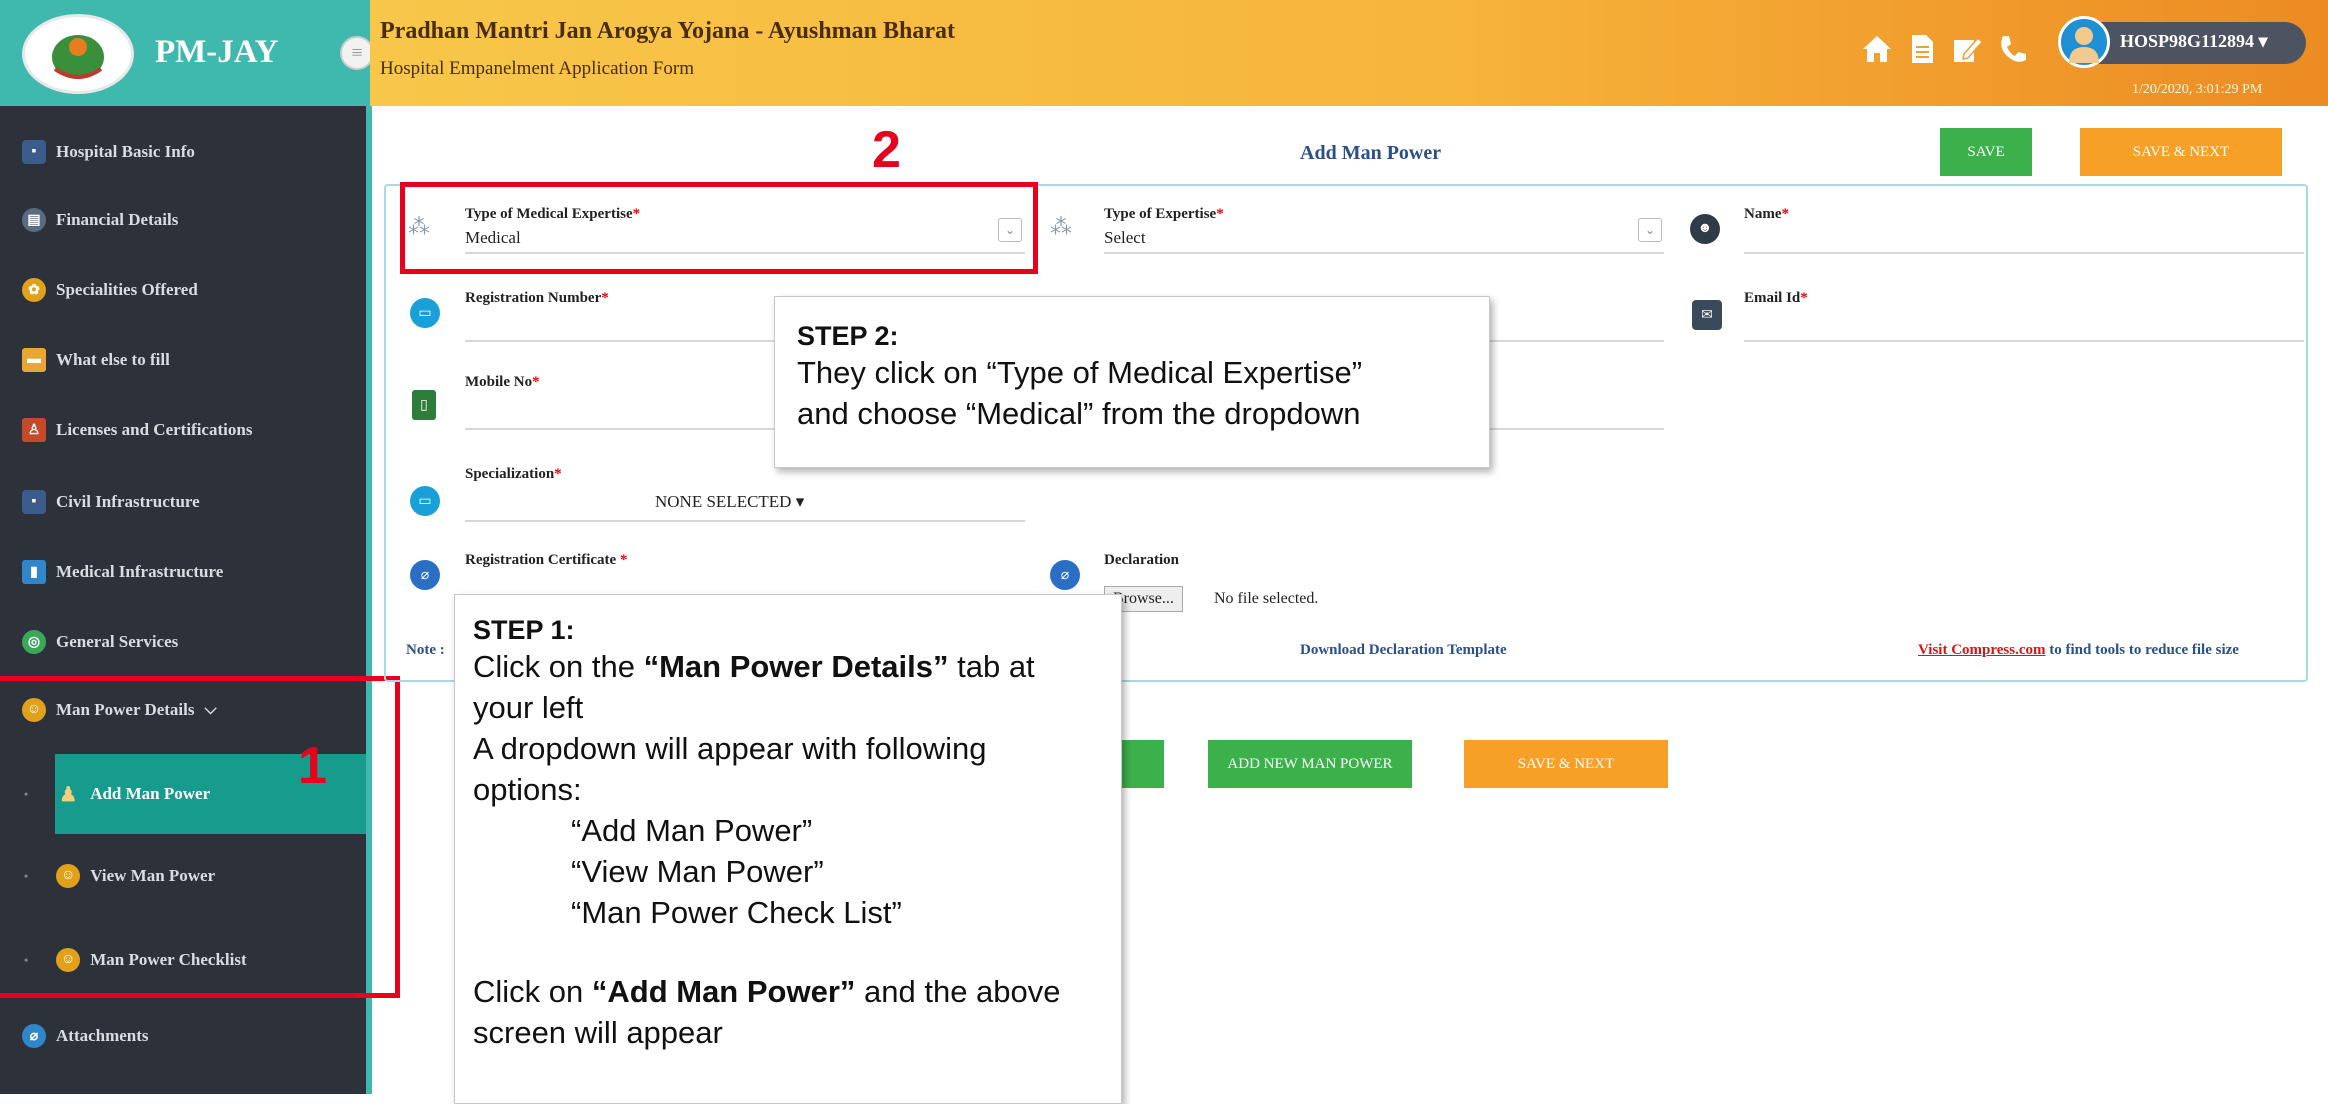  Describe the element at coordinates (34, 572) in the screenshot. I see `medical-icon: ▮` at that location.